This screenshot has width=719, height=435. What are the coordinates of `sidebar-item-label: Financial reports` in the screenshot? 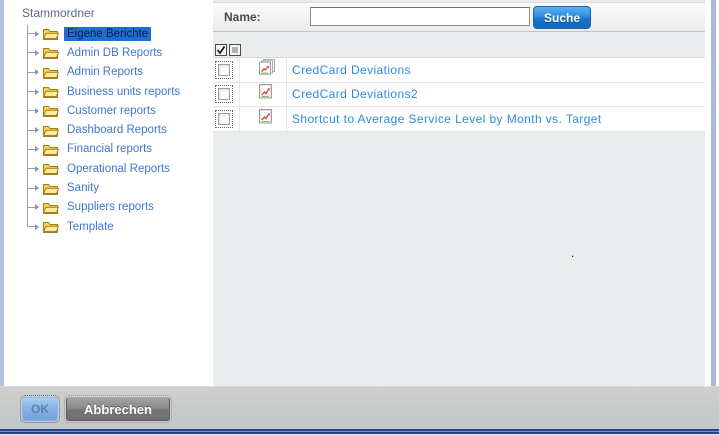 It's located at (109, 149).